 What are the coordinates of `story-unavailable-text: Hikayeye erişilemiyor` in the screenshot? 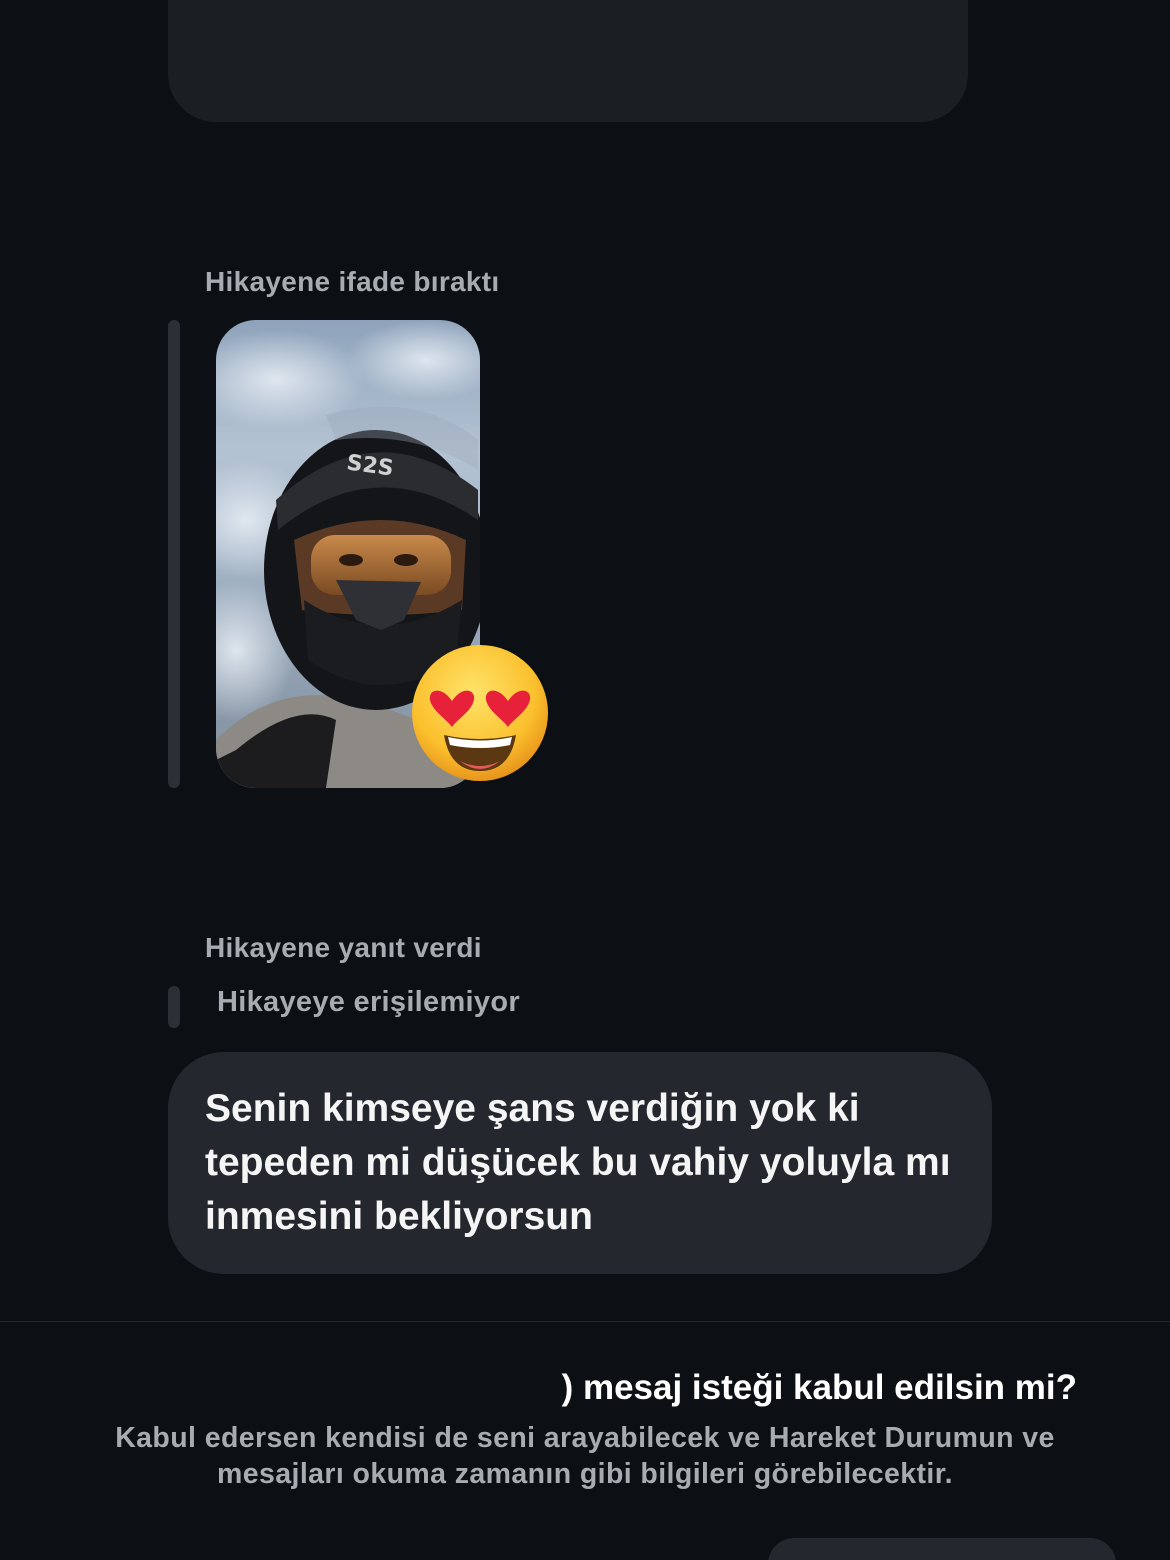 It's located at (368, 1002).